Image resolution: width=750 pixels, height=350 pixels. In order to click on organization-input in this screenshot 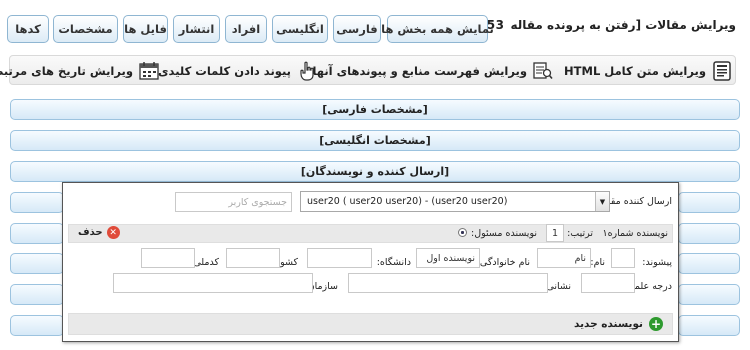, I will do `click(213, 283)`.